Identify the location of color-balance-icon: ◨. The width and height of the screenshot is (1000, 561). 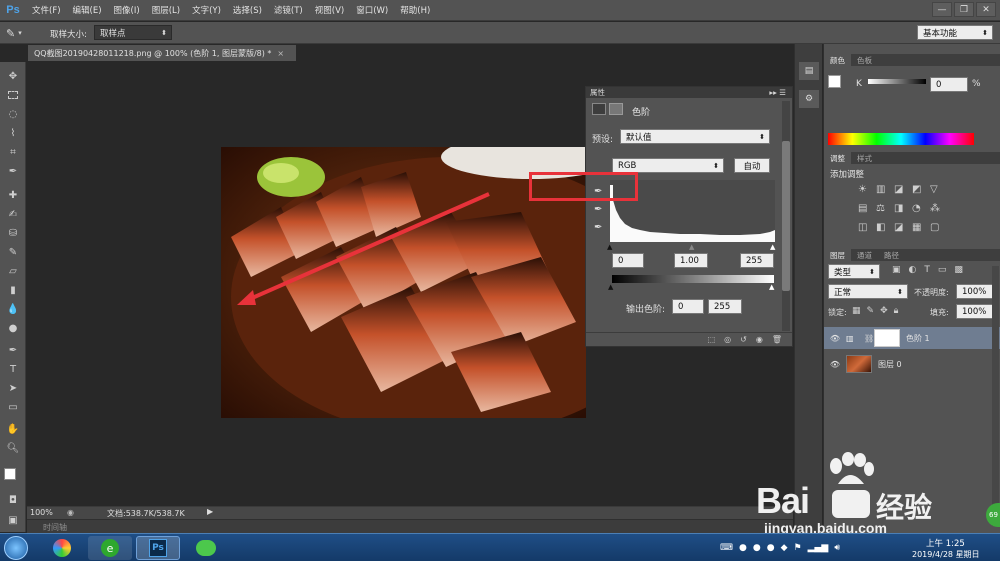
(903, 208).